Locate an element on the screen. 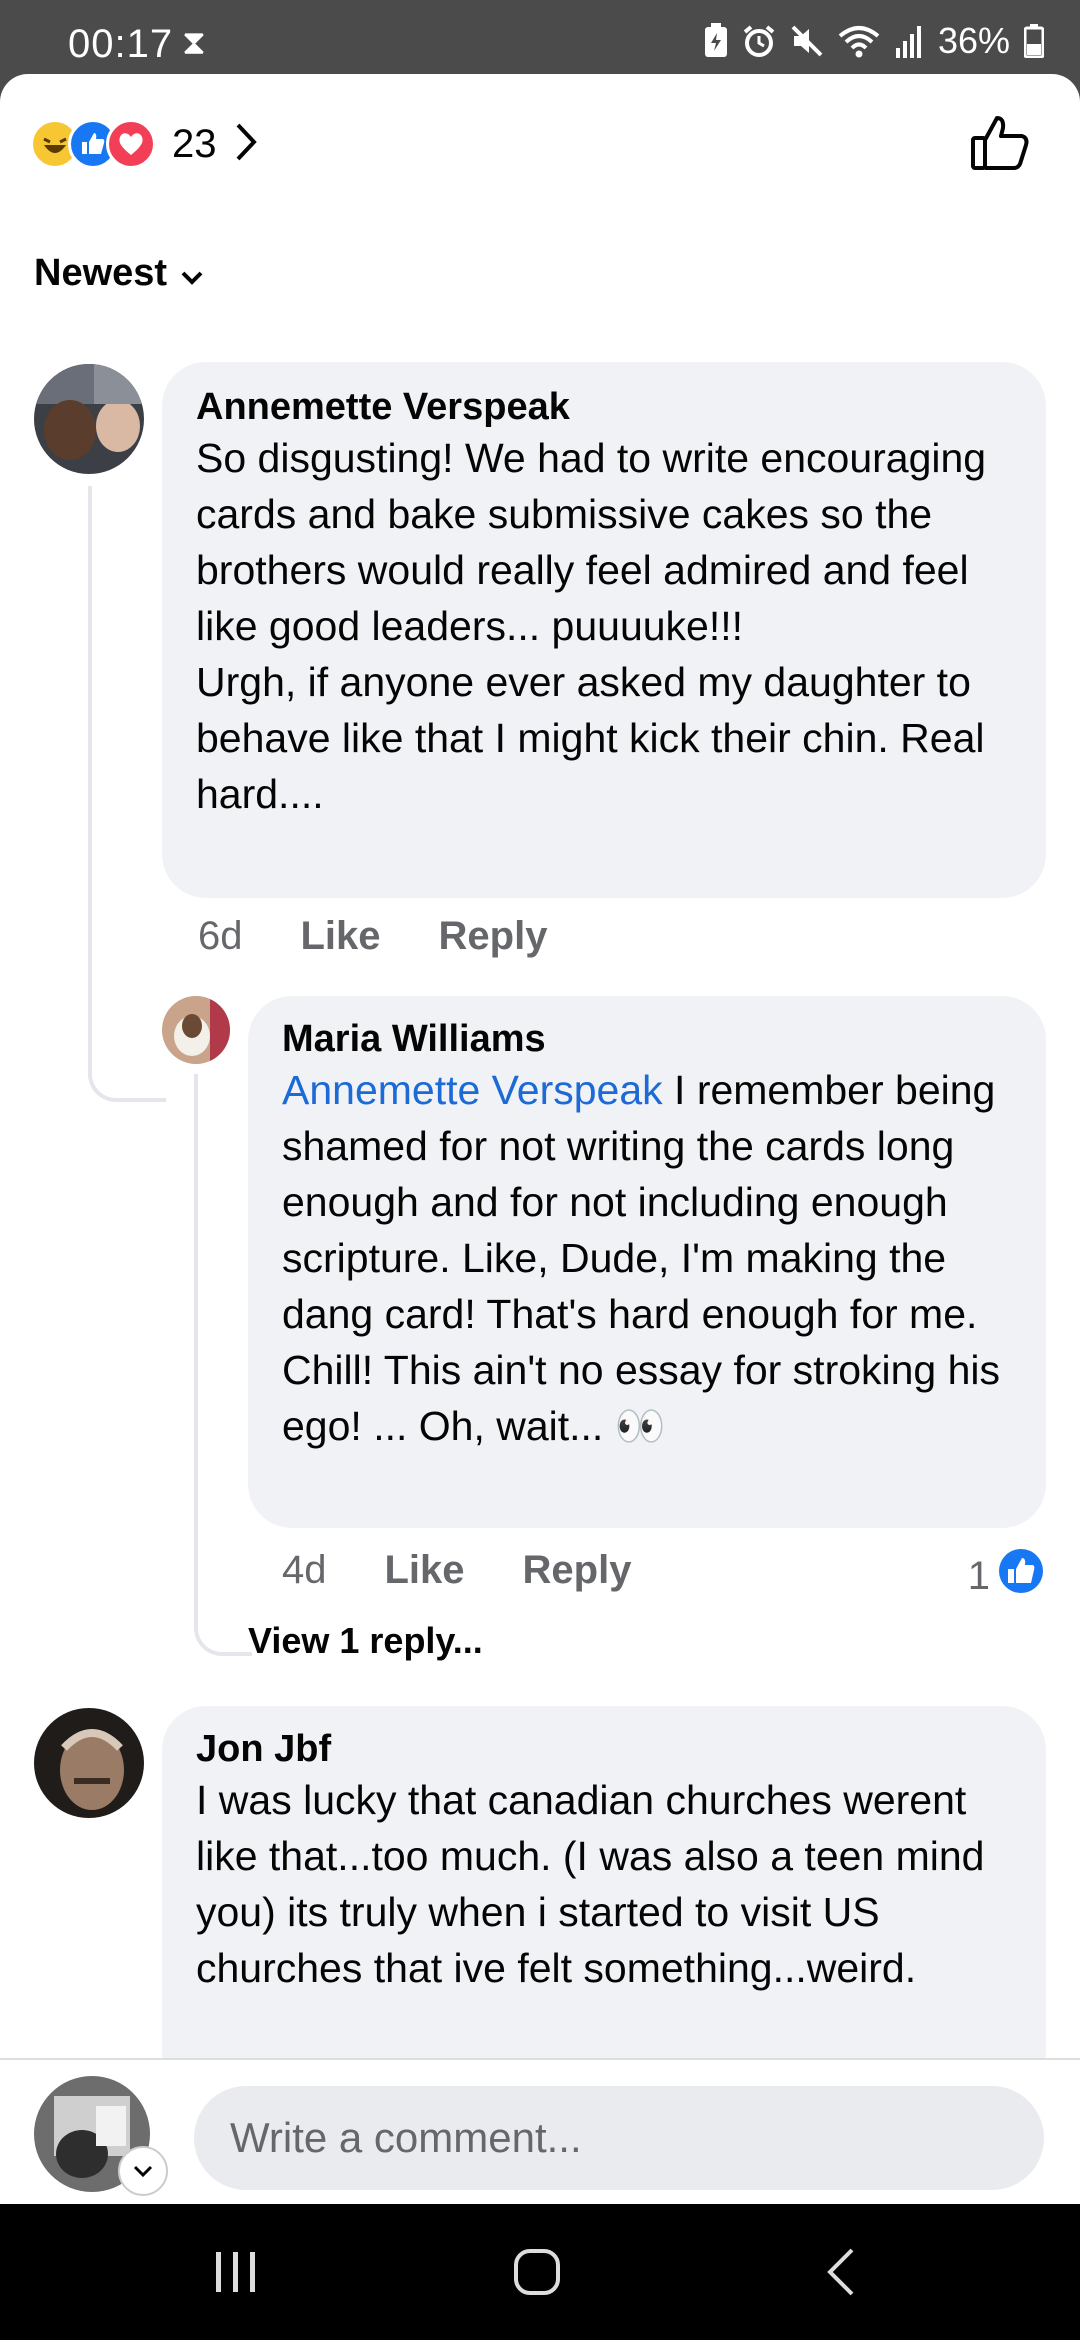 This screenshot has width=1080, height=2340. chevron-right-icon is located at coordinates (246, 144).